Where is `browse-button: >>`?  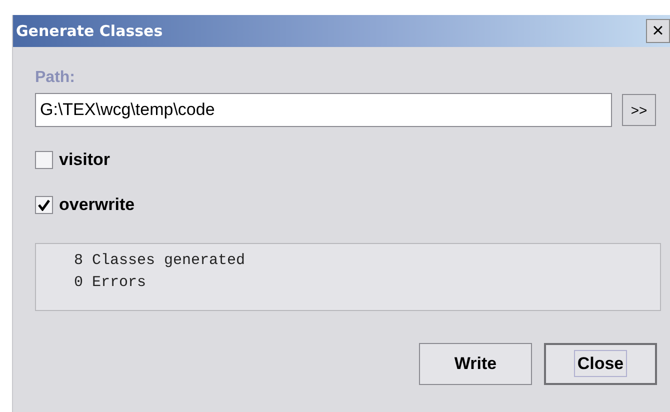
browse-button: >> is located at coordinates (639, 110).